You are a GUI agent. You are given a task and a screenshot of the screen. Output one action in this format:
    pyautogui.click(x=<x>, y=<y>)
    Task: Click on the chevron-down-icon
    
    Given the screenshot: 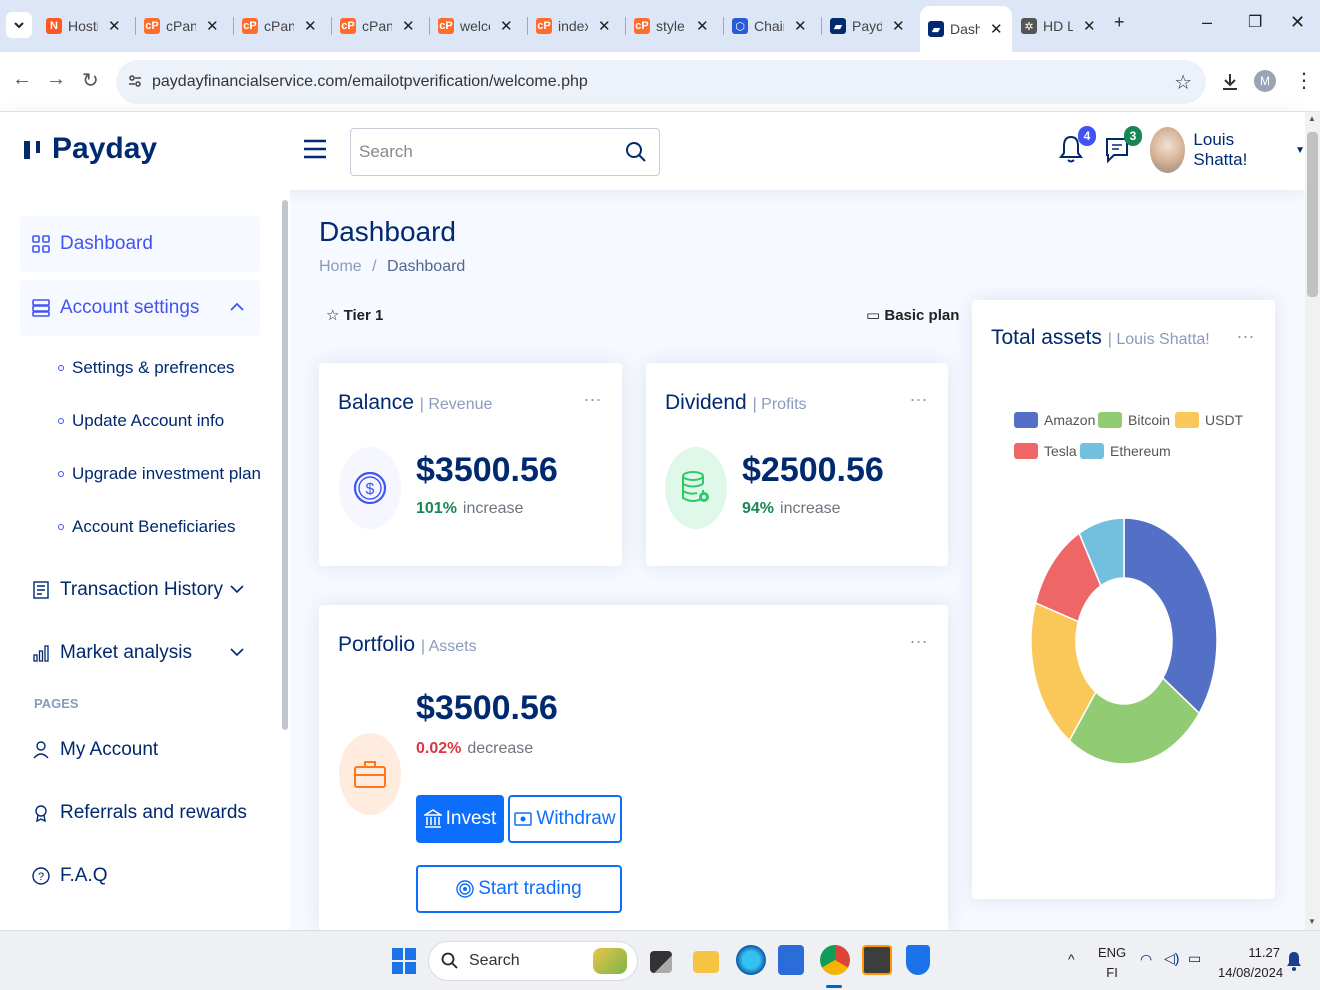 What is the action you would take?
    pyautogui.click(x=19, y=25)
    